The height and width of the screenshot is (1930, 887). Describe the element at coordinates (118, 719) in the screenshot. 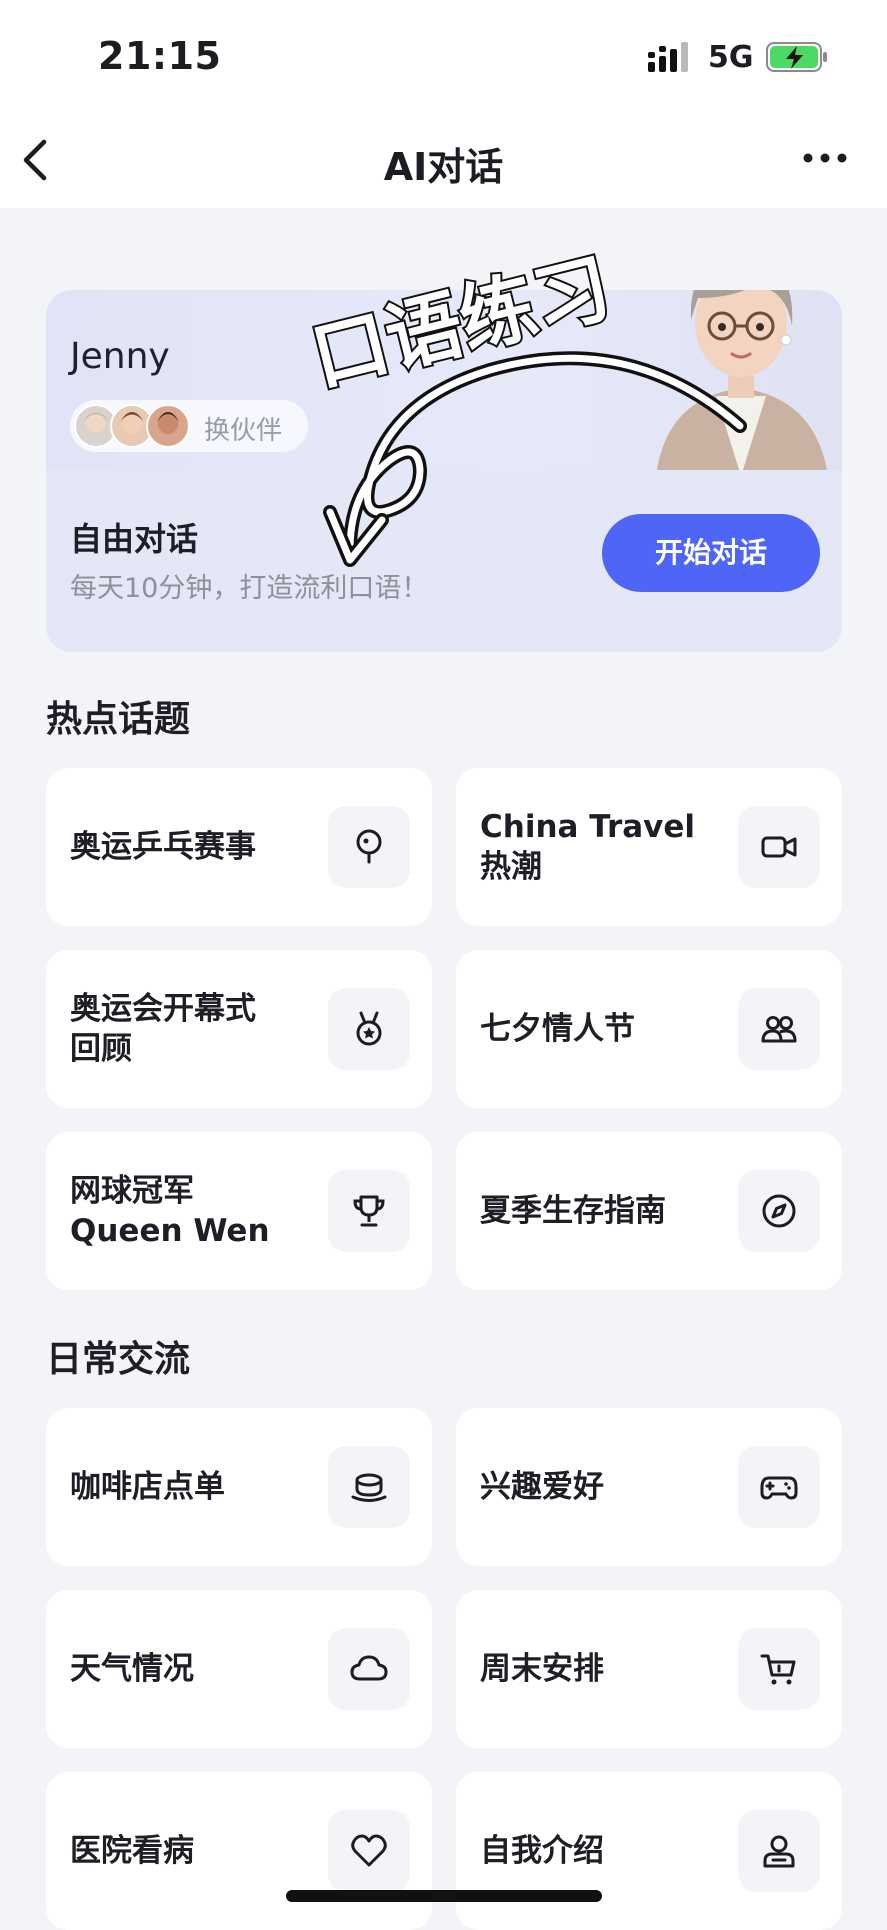

I see `section-title-hot-topics: 热点话题` at that location.